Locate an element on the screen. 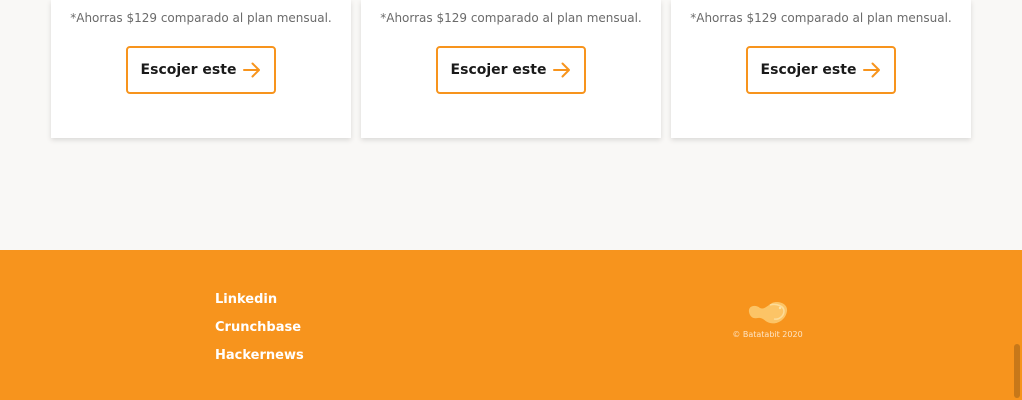 This screenshot has height=400, width=1022. footer-link-hackernews: Hackernews is located at coordinates (259, 355).